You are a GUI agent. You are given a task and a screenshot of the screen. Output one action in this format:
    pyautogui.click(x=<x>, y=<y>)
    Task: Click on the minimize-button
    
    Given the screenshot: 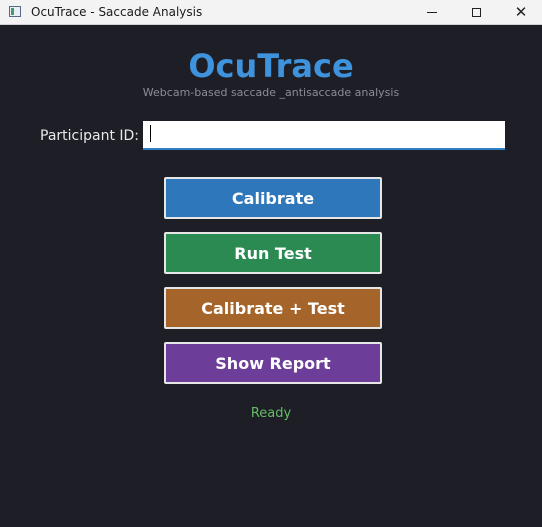 What is the action you would take?
    pyautogui.click(x=432, y=12)
    